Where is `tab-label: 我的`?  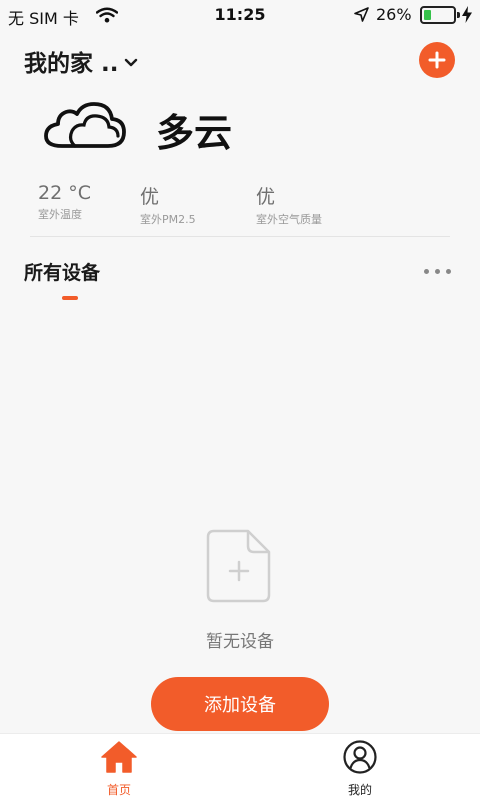
tab-label: 我的 is located at coordinates (359, 790).